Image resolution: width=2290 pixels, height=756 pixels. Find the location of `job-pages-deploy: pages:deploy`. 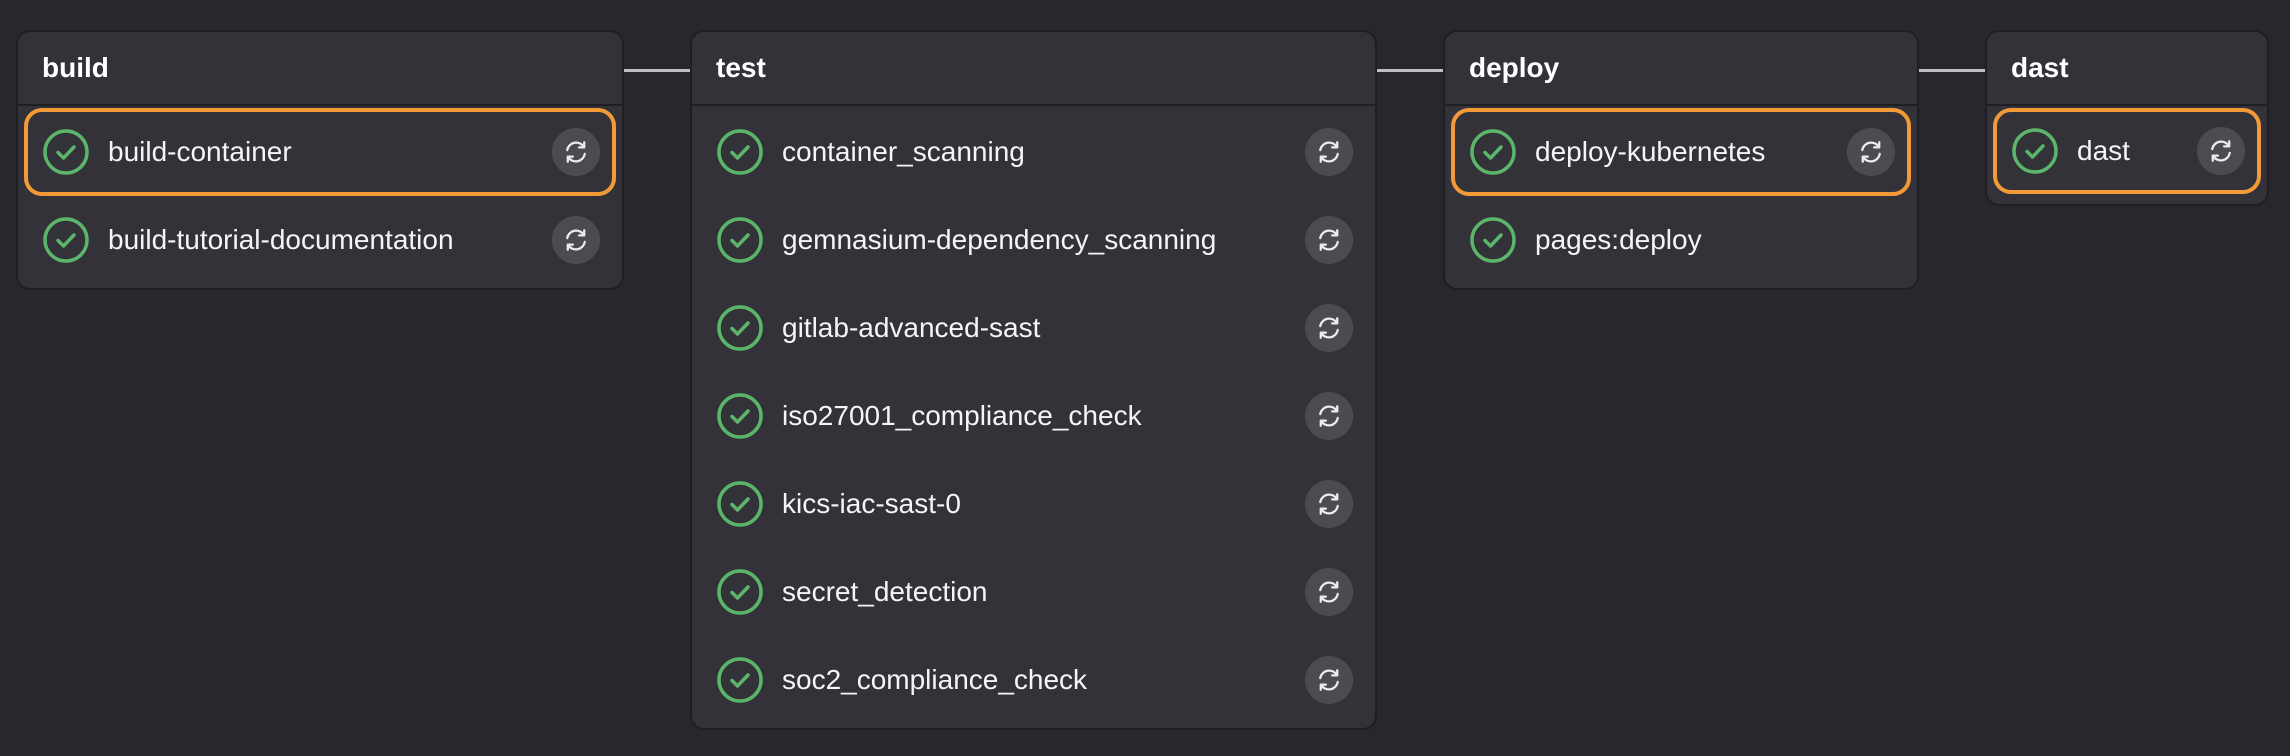

job-pages-deploy: pages:deploy is located at coordinates (1681, 240).